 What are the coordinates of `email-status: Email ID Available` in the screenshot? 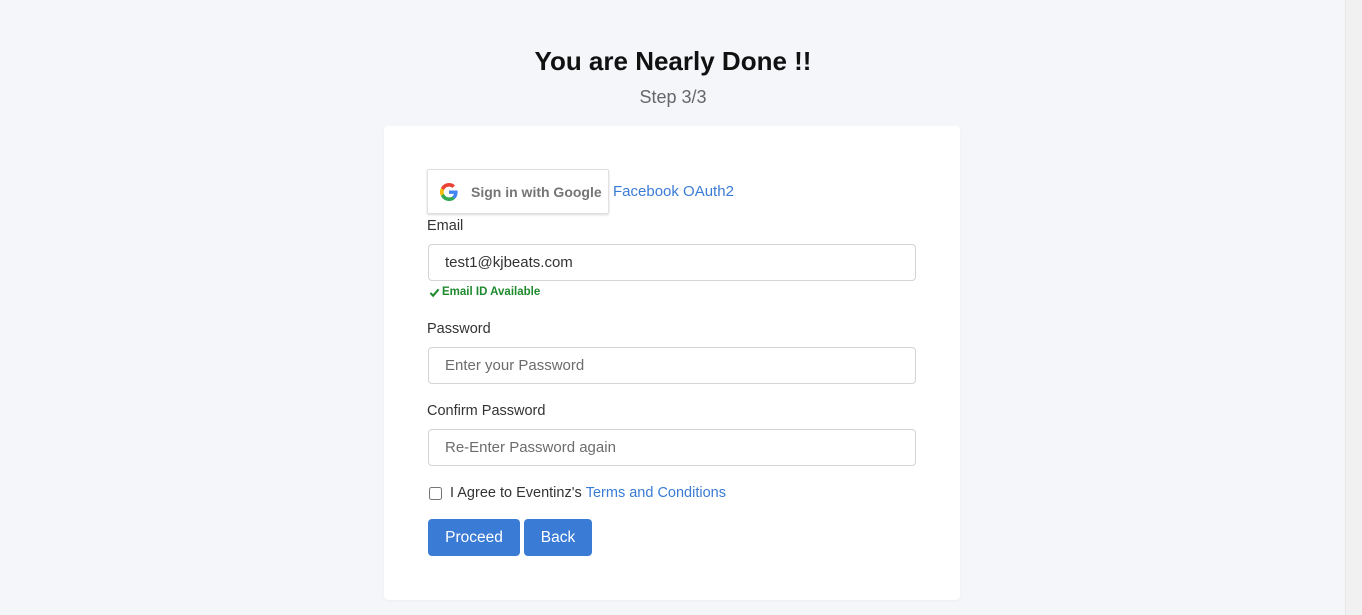 It's located at (484, 292).